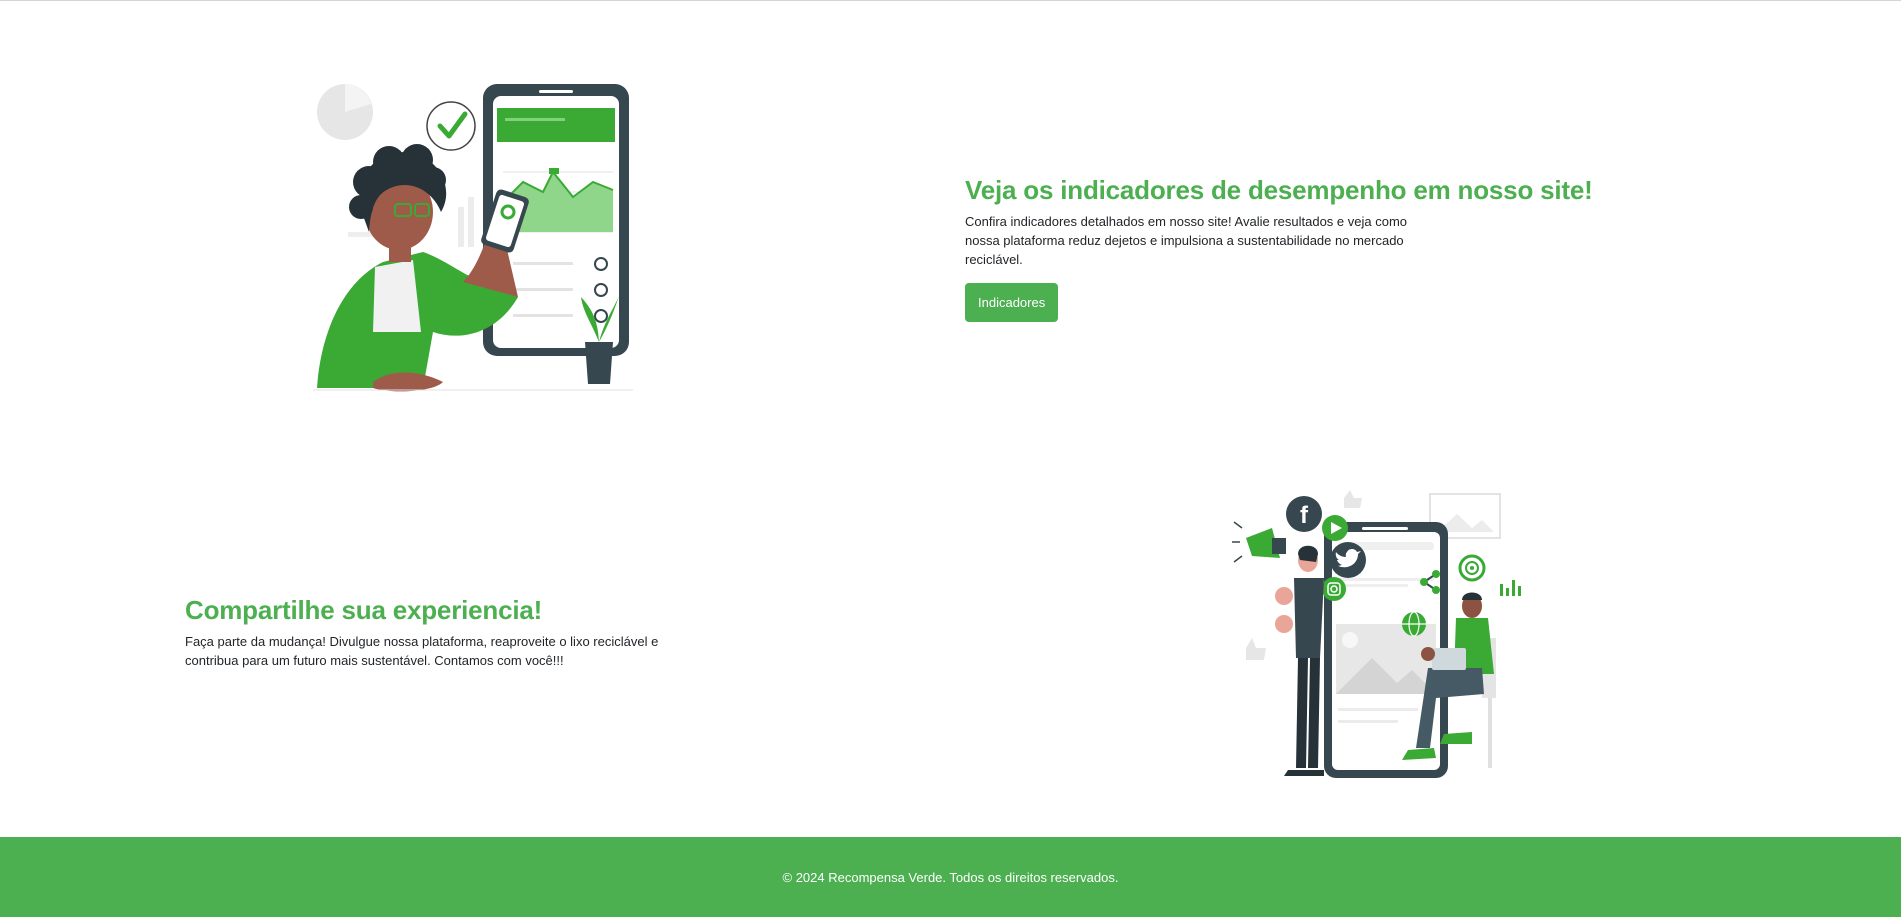  I want to click on instagram-icon, so click(1334, 589).